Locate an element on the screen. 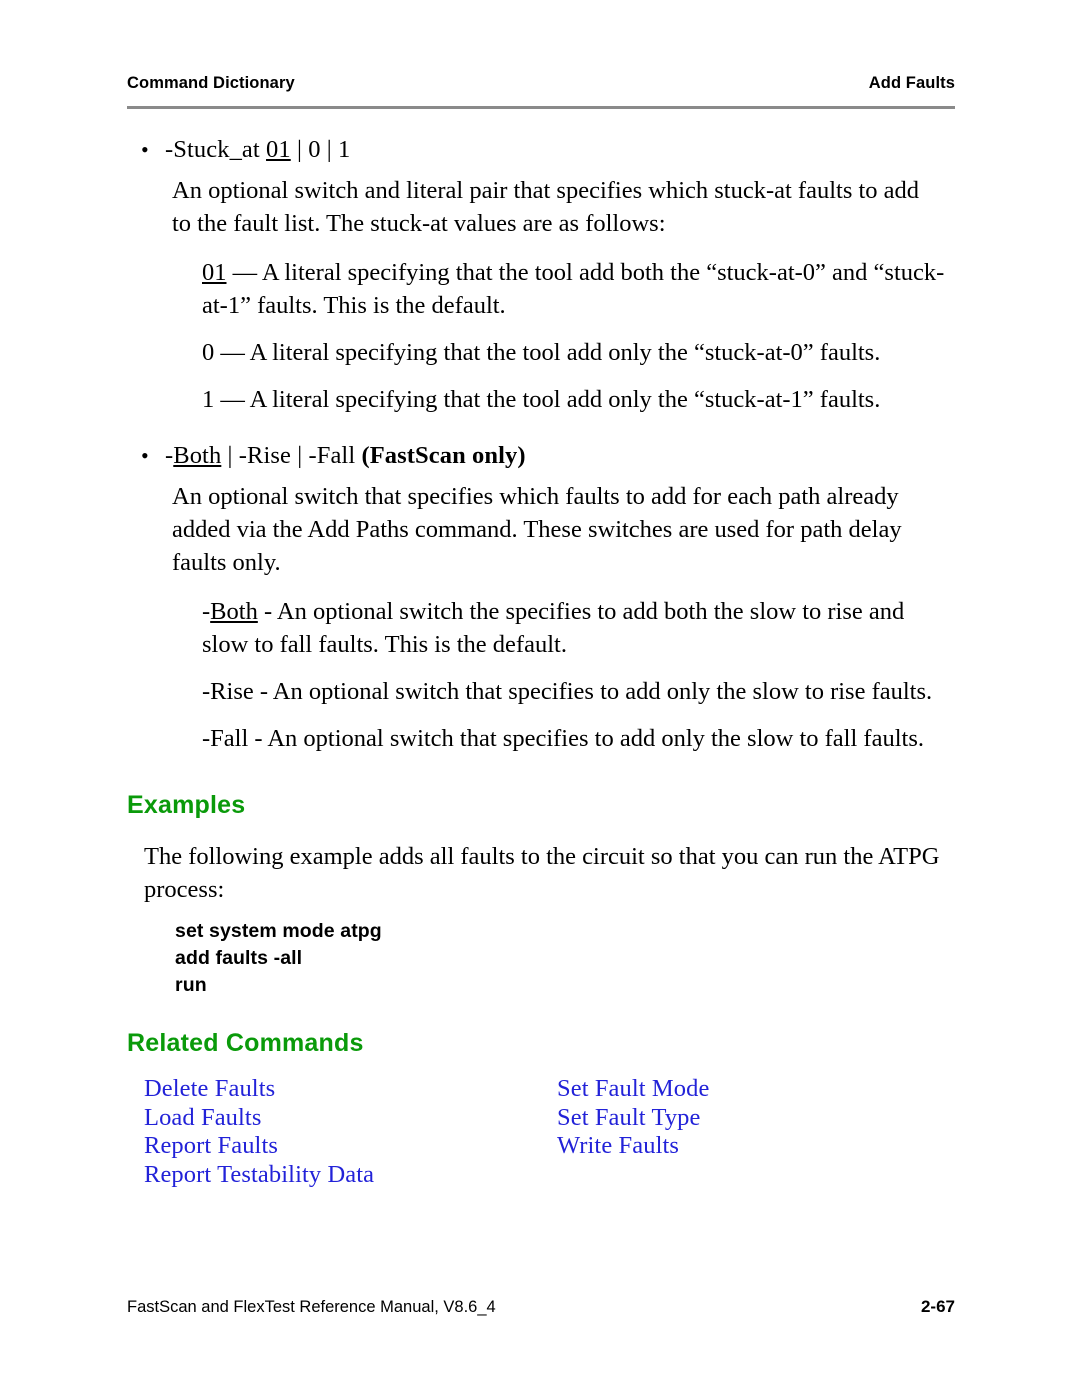 The height and width of the screenshot is (1397, 1080). running-header-left: Command Dictionary is located at coordinates (211, 83).